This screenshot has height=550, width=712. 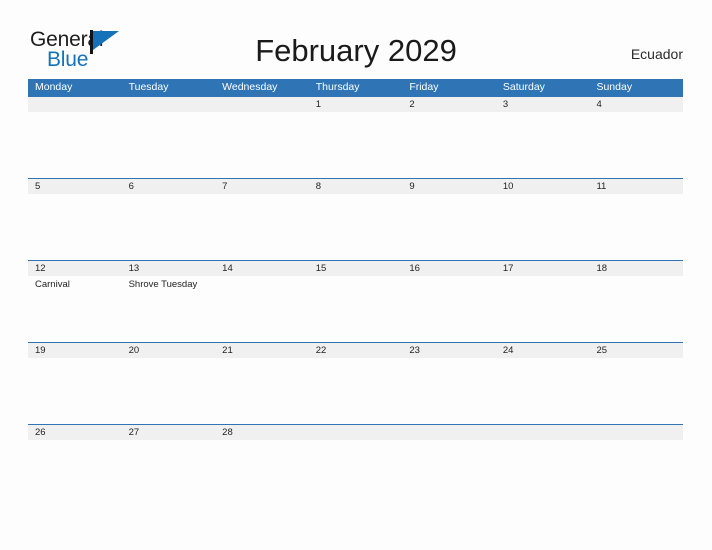 I want to click on day-number: 7, so click(x=262, y=186).